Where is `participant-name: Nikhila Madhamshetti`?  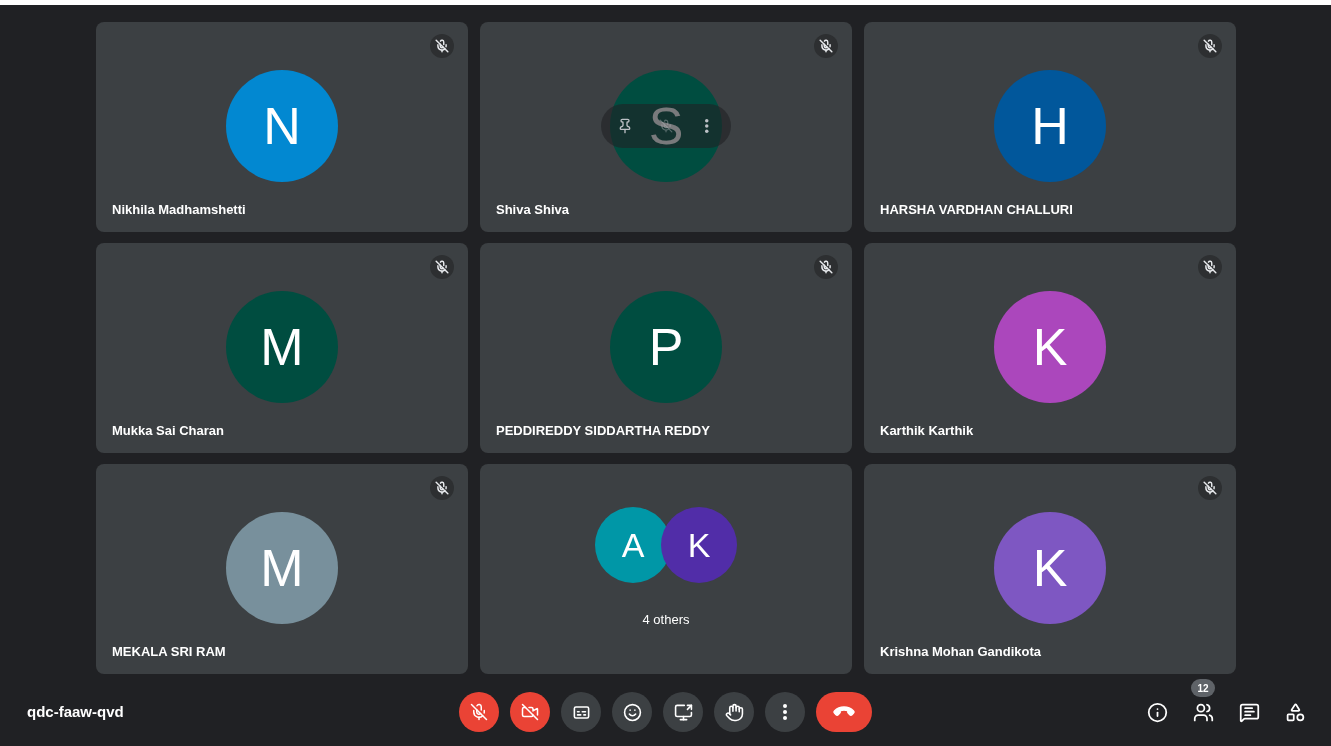
participant-name: Nikhila Madhamshetti is located at coordinates (179, 209).